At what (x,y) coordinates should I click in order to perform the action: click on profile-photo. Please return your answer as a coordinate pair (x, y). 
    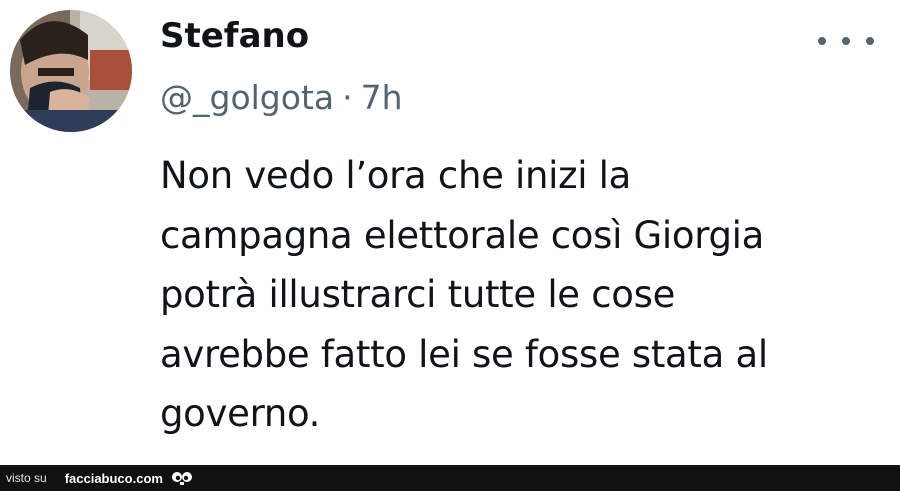
    Looking at the image, I should click on (71, 71).